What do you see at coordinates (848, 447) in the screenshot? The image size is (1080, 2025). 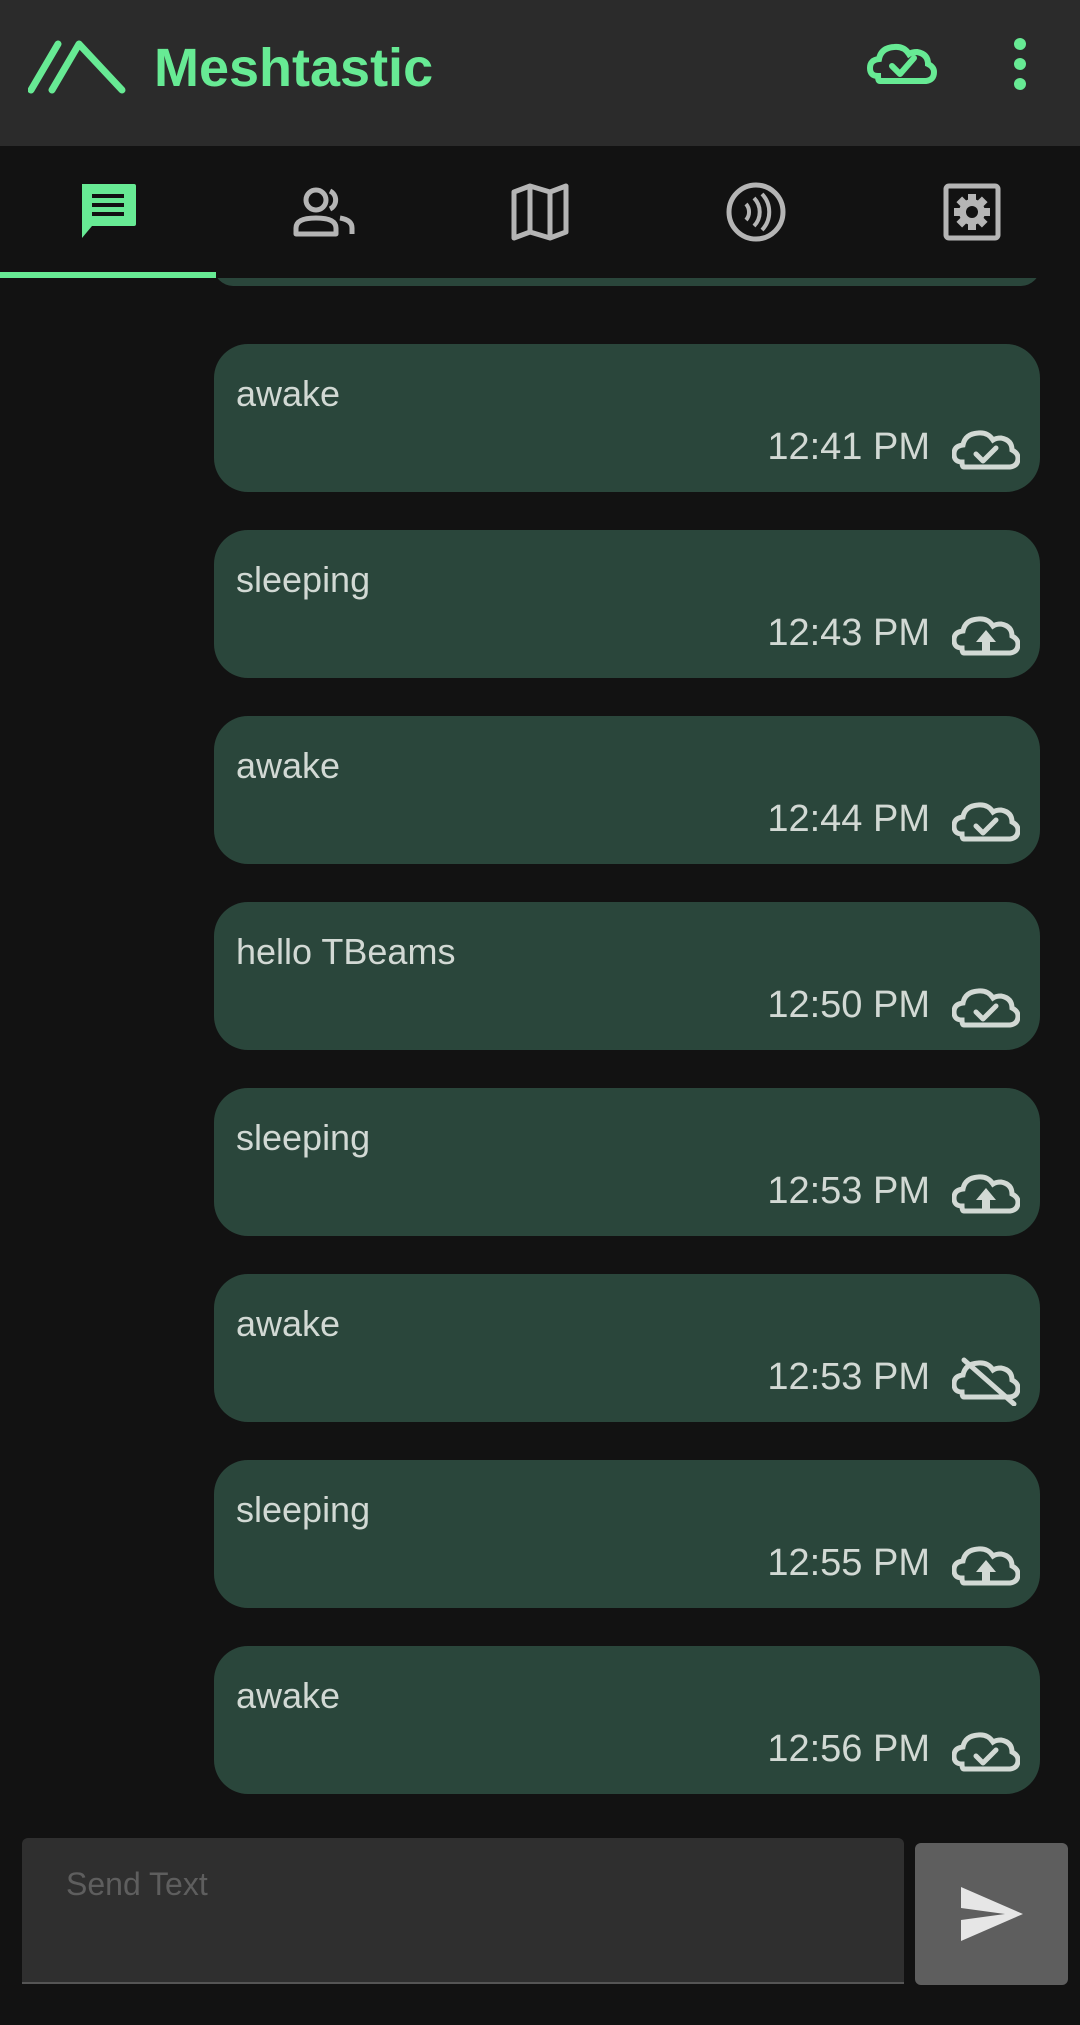 I see `message-time: 12:41 PM` at bounding box center [848, 447].